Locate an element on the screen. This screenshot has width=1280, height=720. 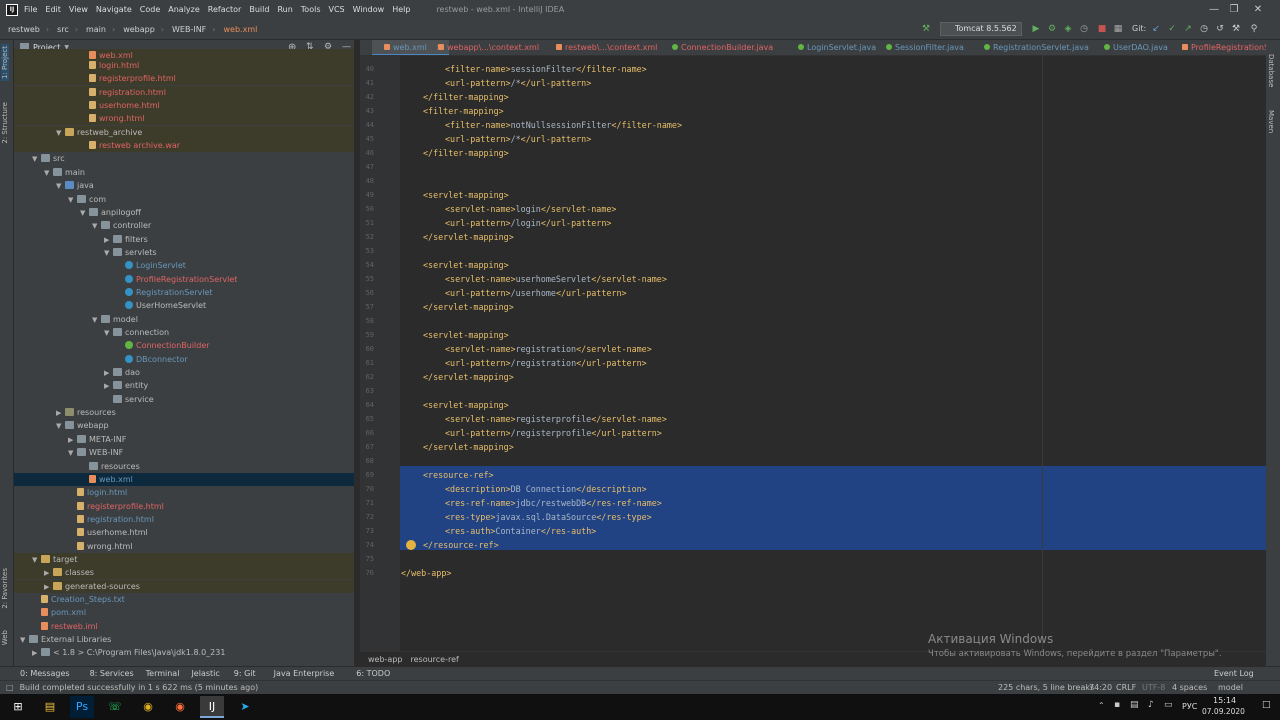
web-tool-button: Web is located at coordinates (5, 637).